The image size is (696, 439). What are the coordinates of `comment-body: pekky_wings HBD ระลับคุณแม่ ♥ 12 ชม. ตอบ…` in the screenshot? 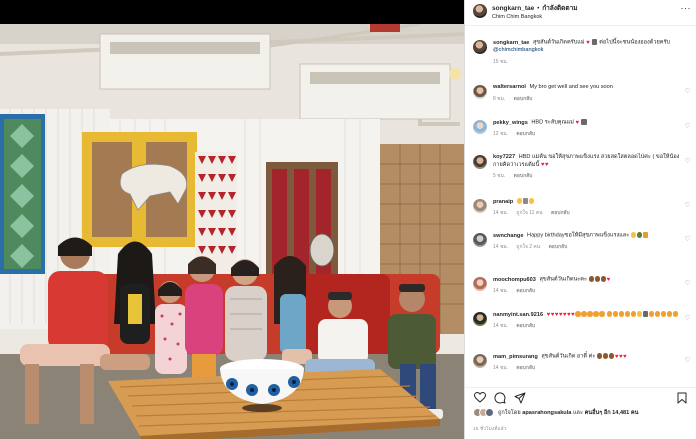 It's located at (592, 128).